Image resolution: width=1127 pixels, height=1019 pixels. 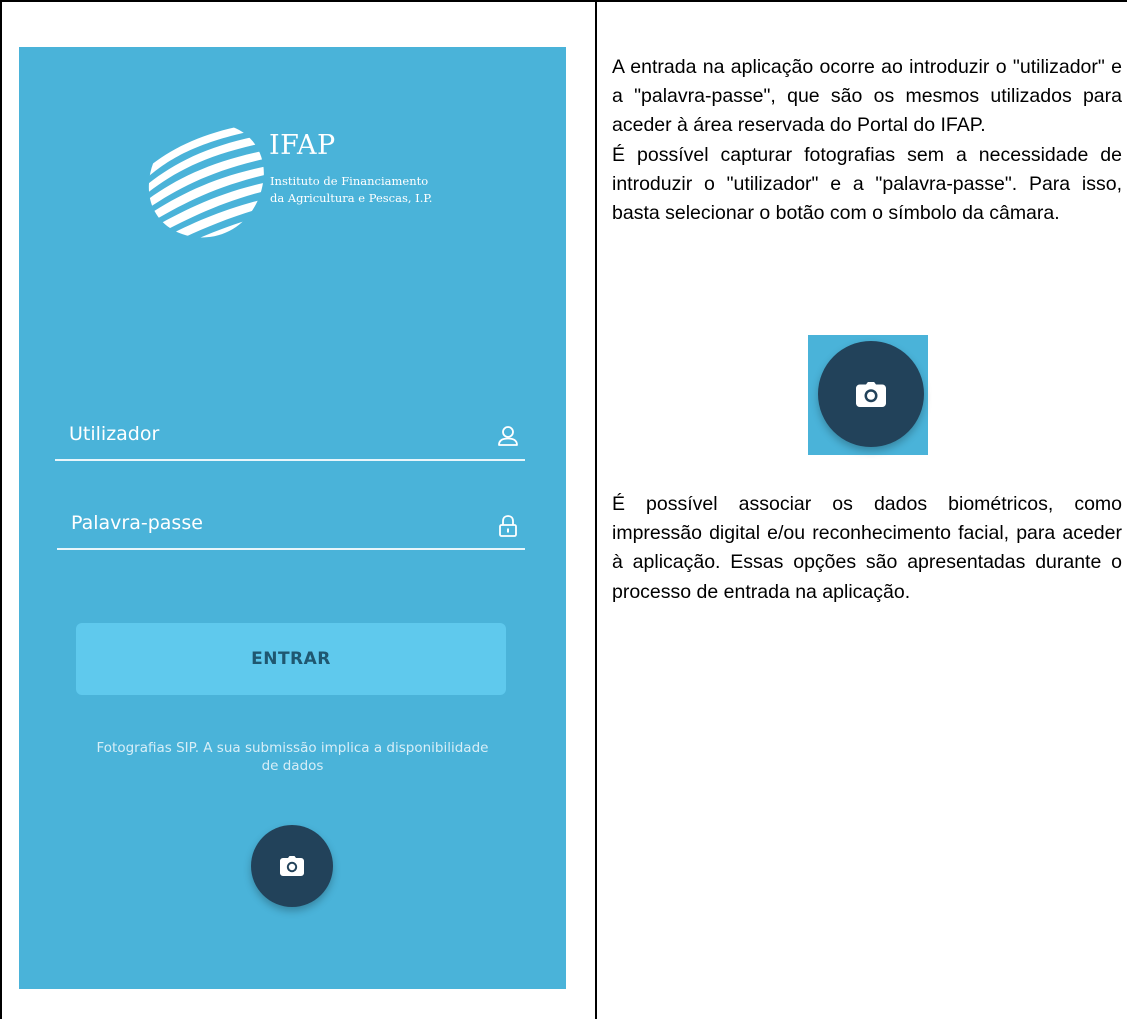 What do you see at coordinates (114, 434) in the screenshot?
I see `username-label: Utilizador` at bounding box center [114, 434].